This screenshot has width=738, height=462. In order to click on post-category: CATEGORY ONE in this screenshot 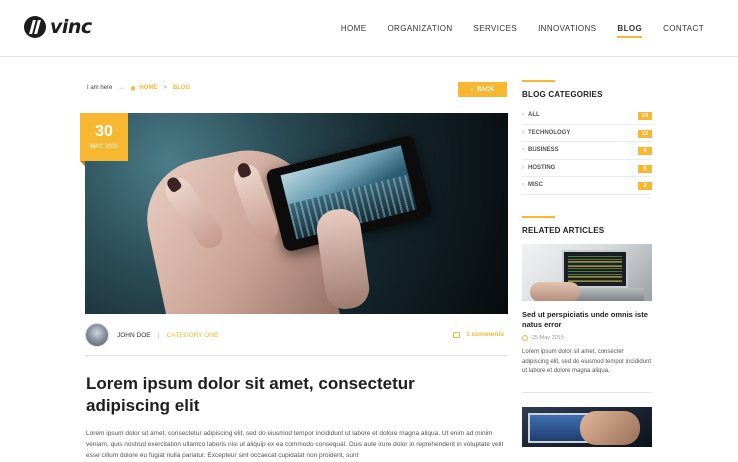, I will do `click(193, 335)`.